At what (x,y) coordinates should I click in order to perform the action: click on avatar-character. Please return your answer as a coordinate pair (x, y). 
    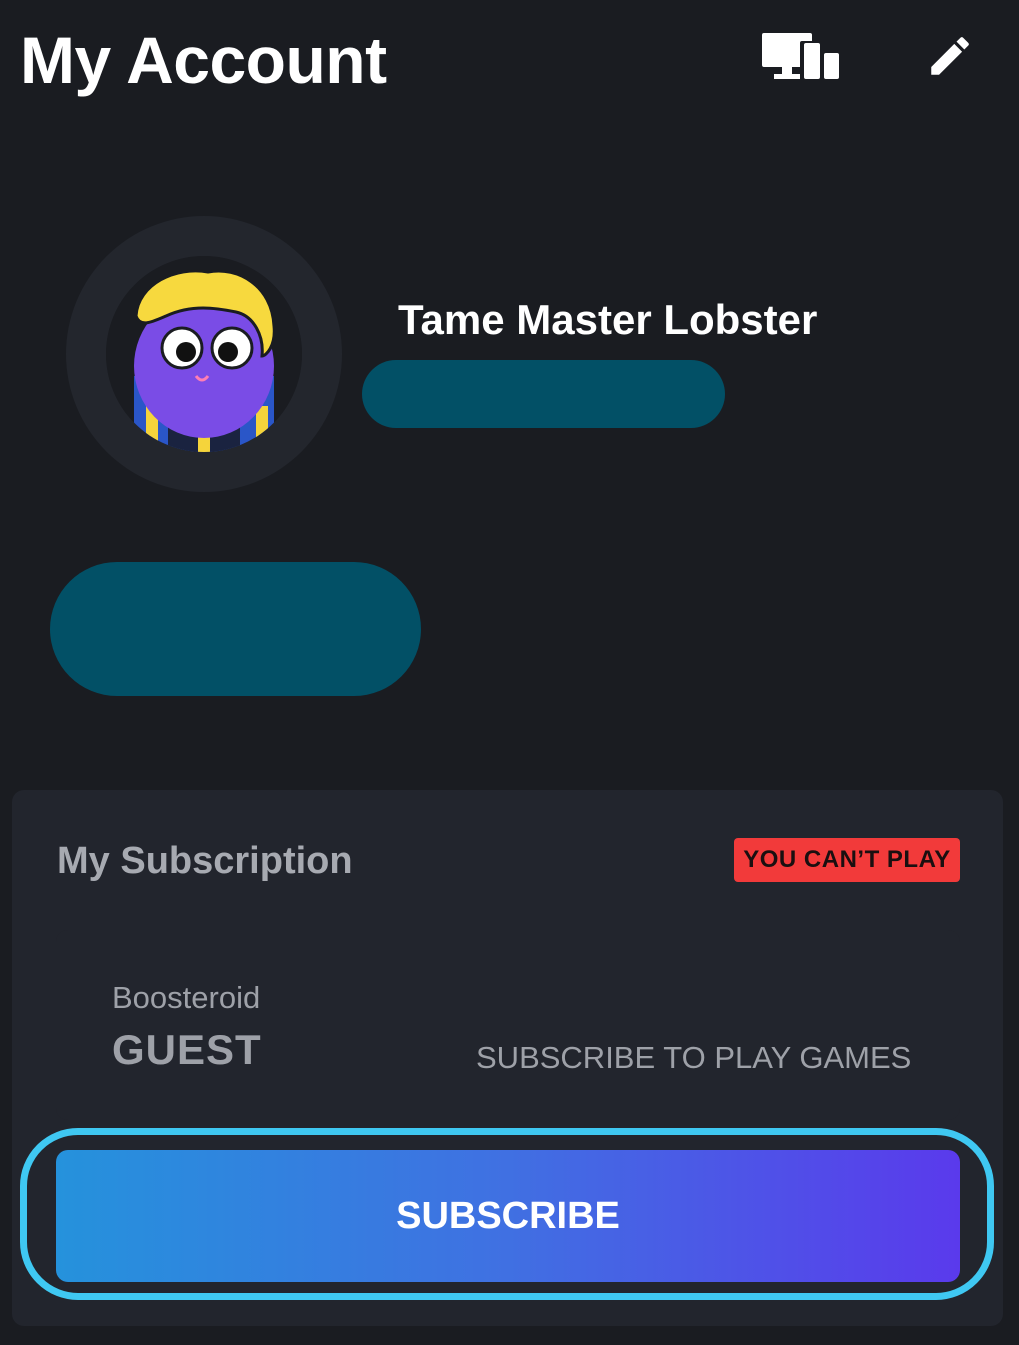
    Looking at the image, I should click on (204, 354).